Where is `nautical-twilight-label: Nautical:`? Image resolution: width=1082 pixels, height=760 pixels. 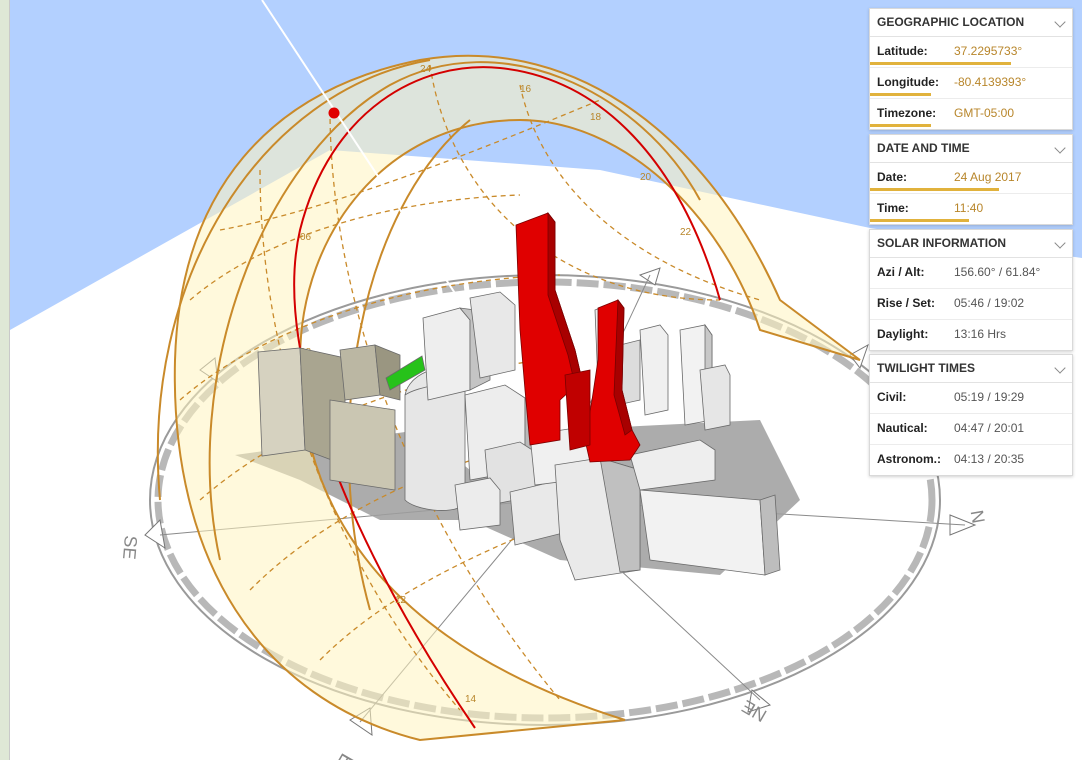 nautical-twilight-label: Nautical: is located at coordinates (902, 428).